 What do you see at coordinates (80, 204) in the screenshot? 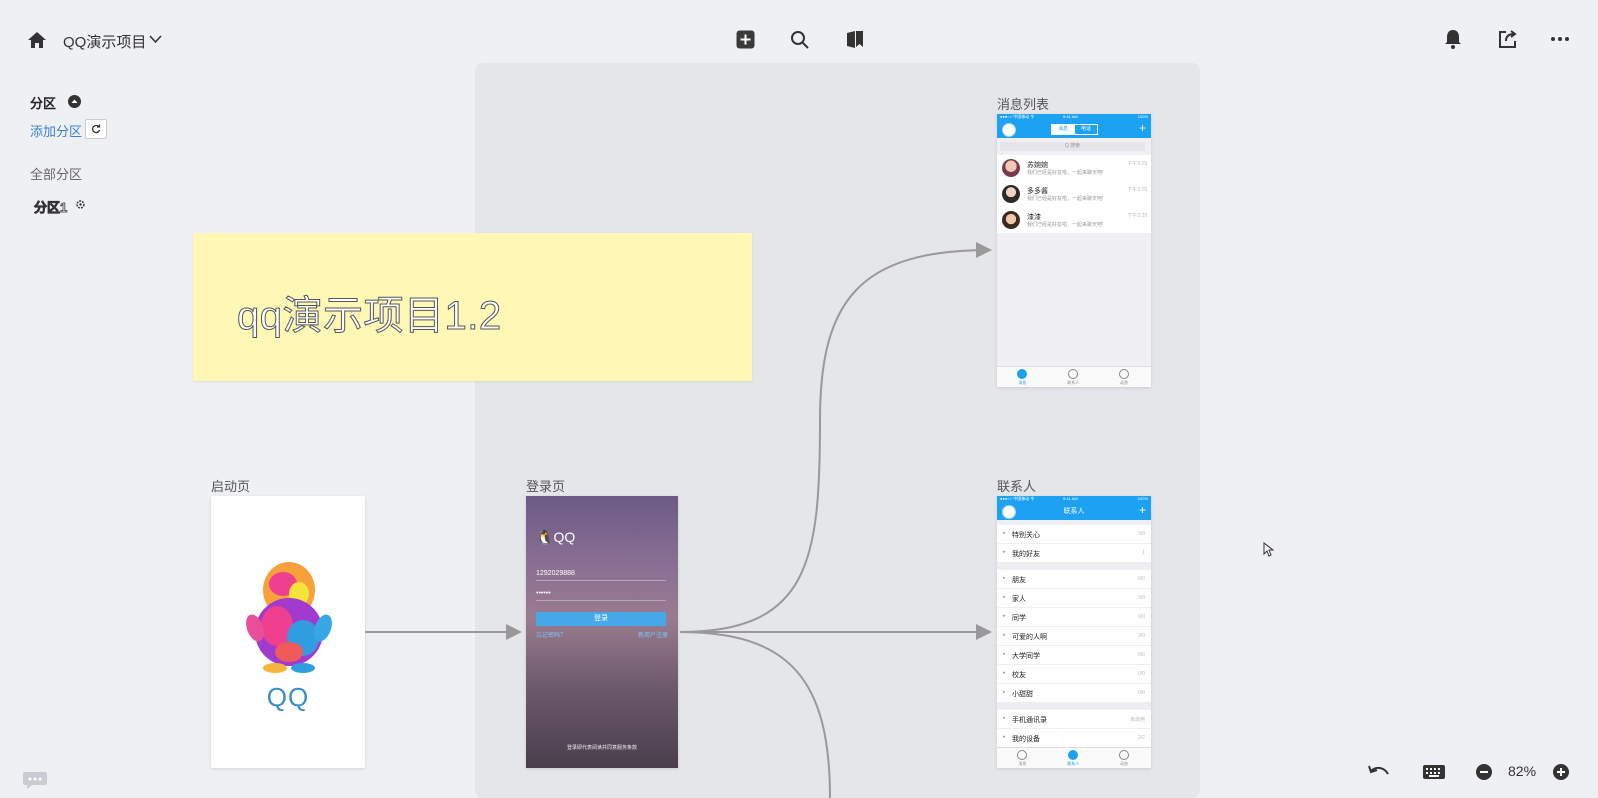
I see `gear-icon` at bounding box center [80, 204].